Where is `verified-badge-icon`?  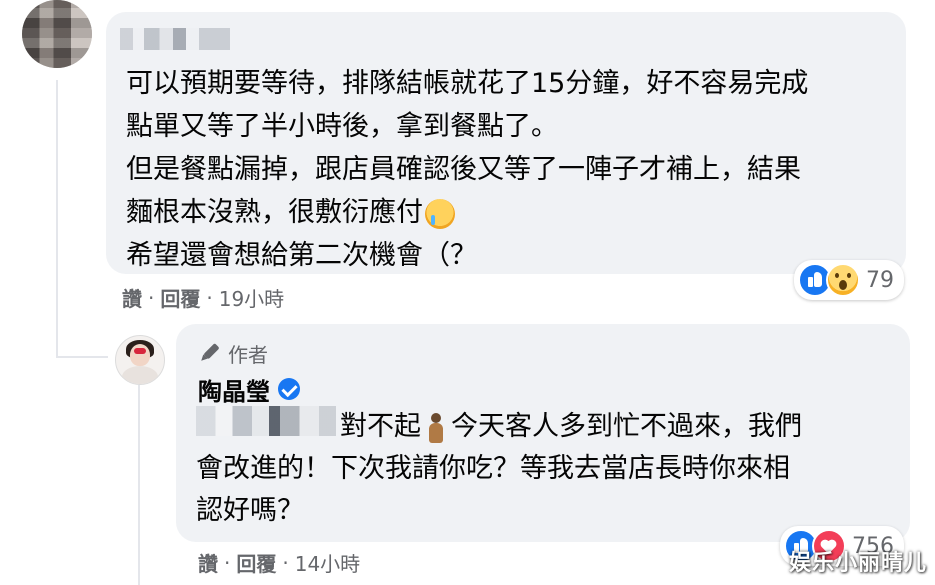
verified-badge-icon is located at coordinates (289, 389).